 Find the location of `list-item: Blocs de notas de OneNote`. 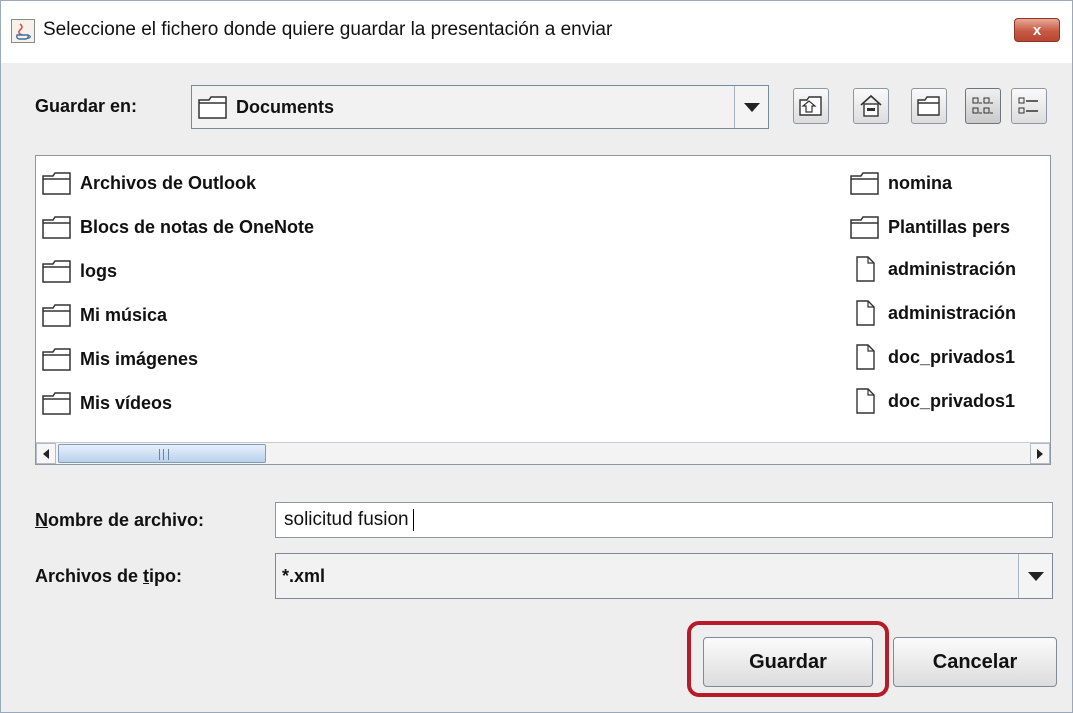

list-item: Blocs de notas de OneNote is located at coordinates (178, 227).